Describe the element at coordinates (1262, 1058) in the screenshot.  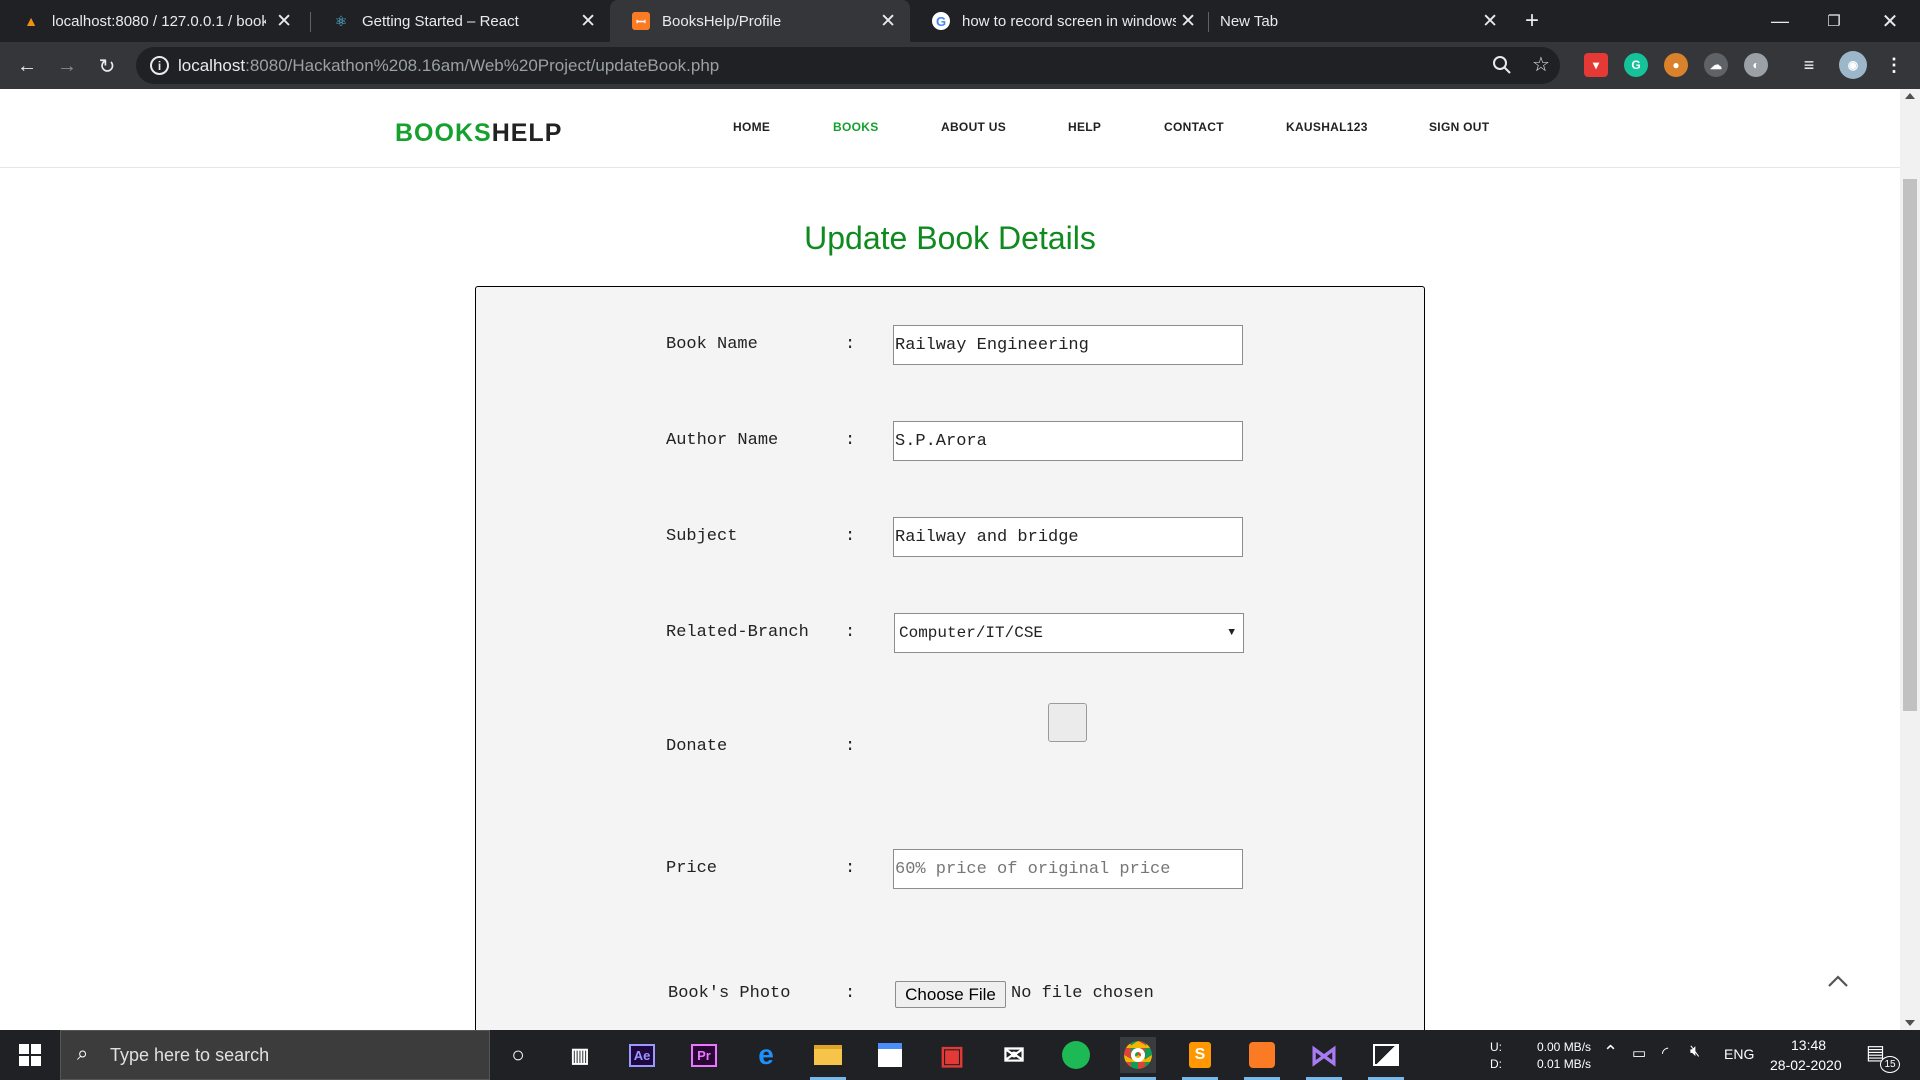
I see `xampp-icon` at that location.